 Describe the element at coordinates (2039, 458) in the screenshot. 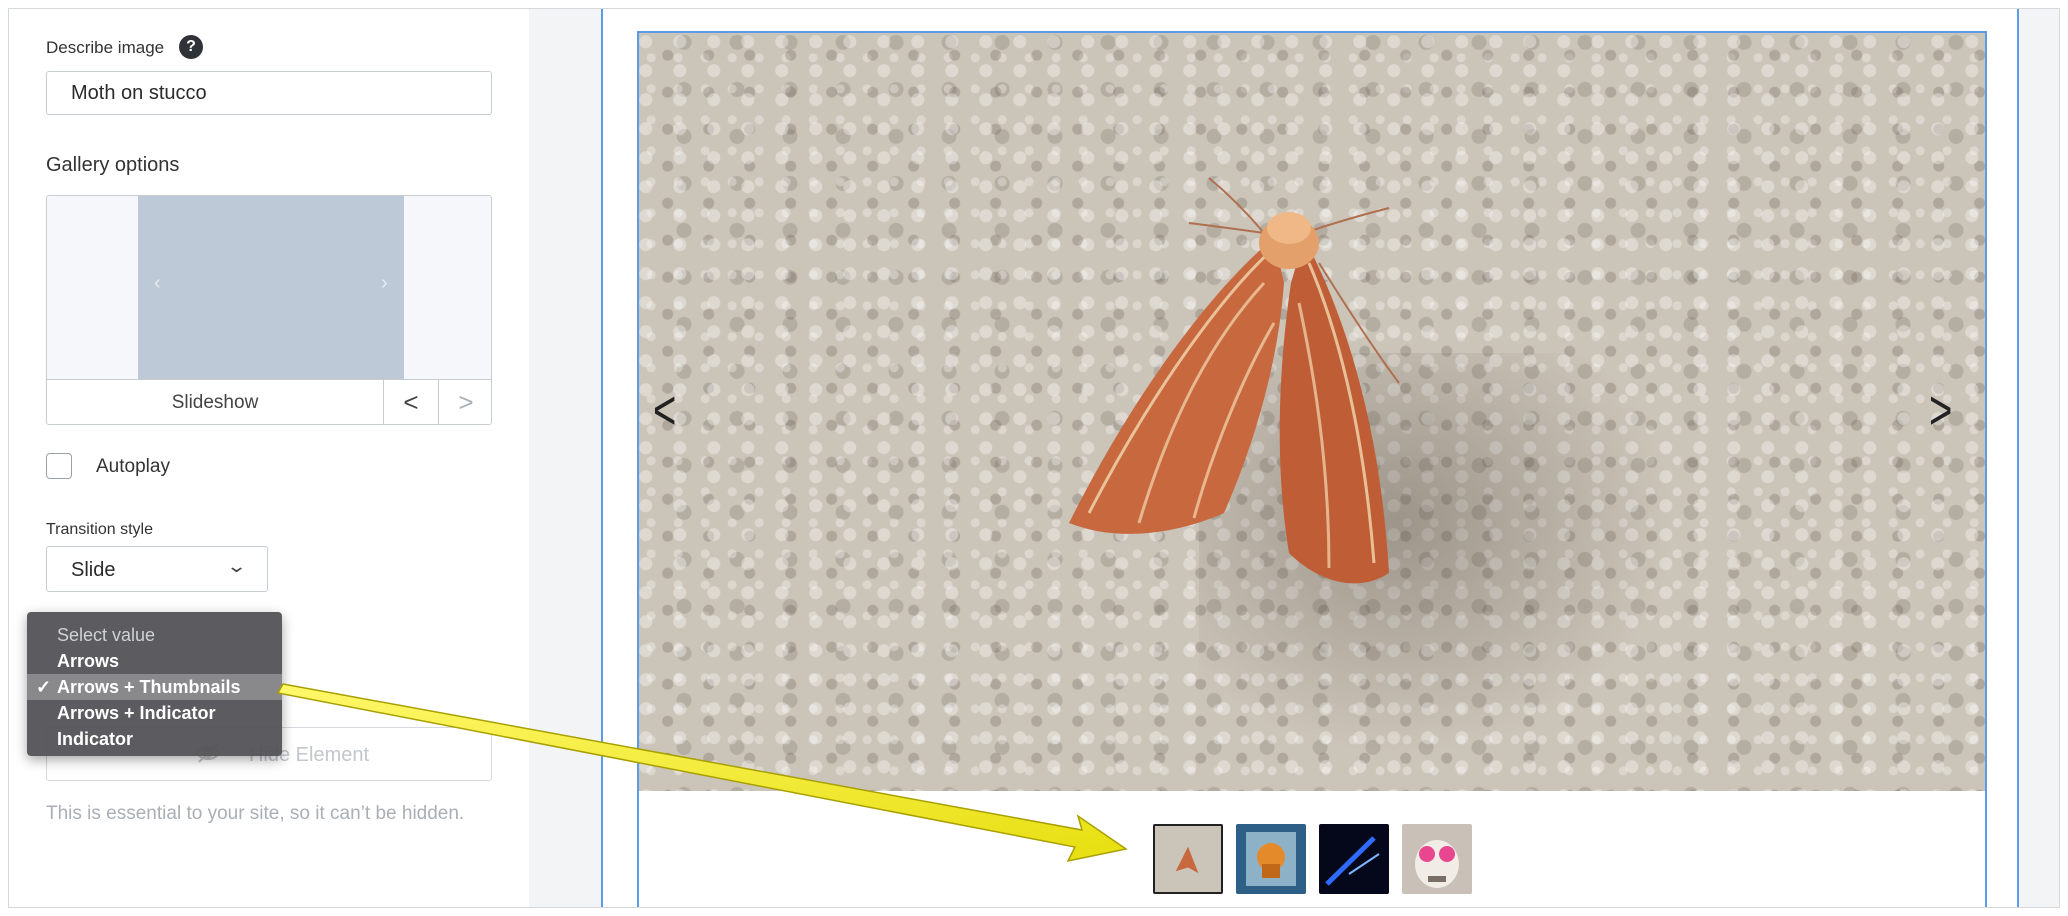

I see `canvas-right-margin` at that location.